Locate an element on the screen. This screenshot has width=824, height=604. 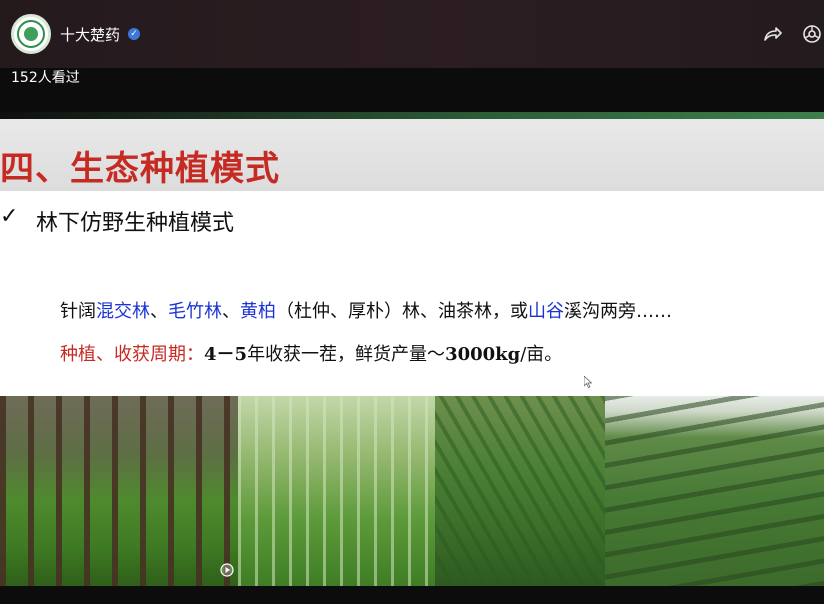
slide-accent-line is located at coordinates (412, 115).